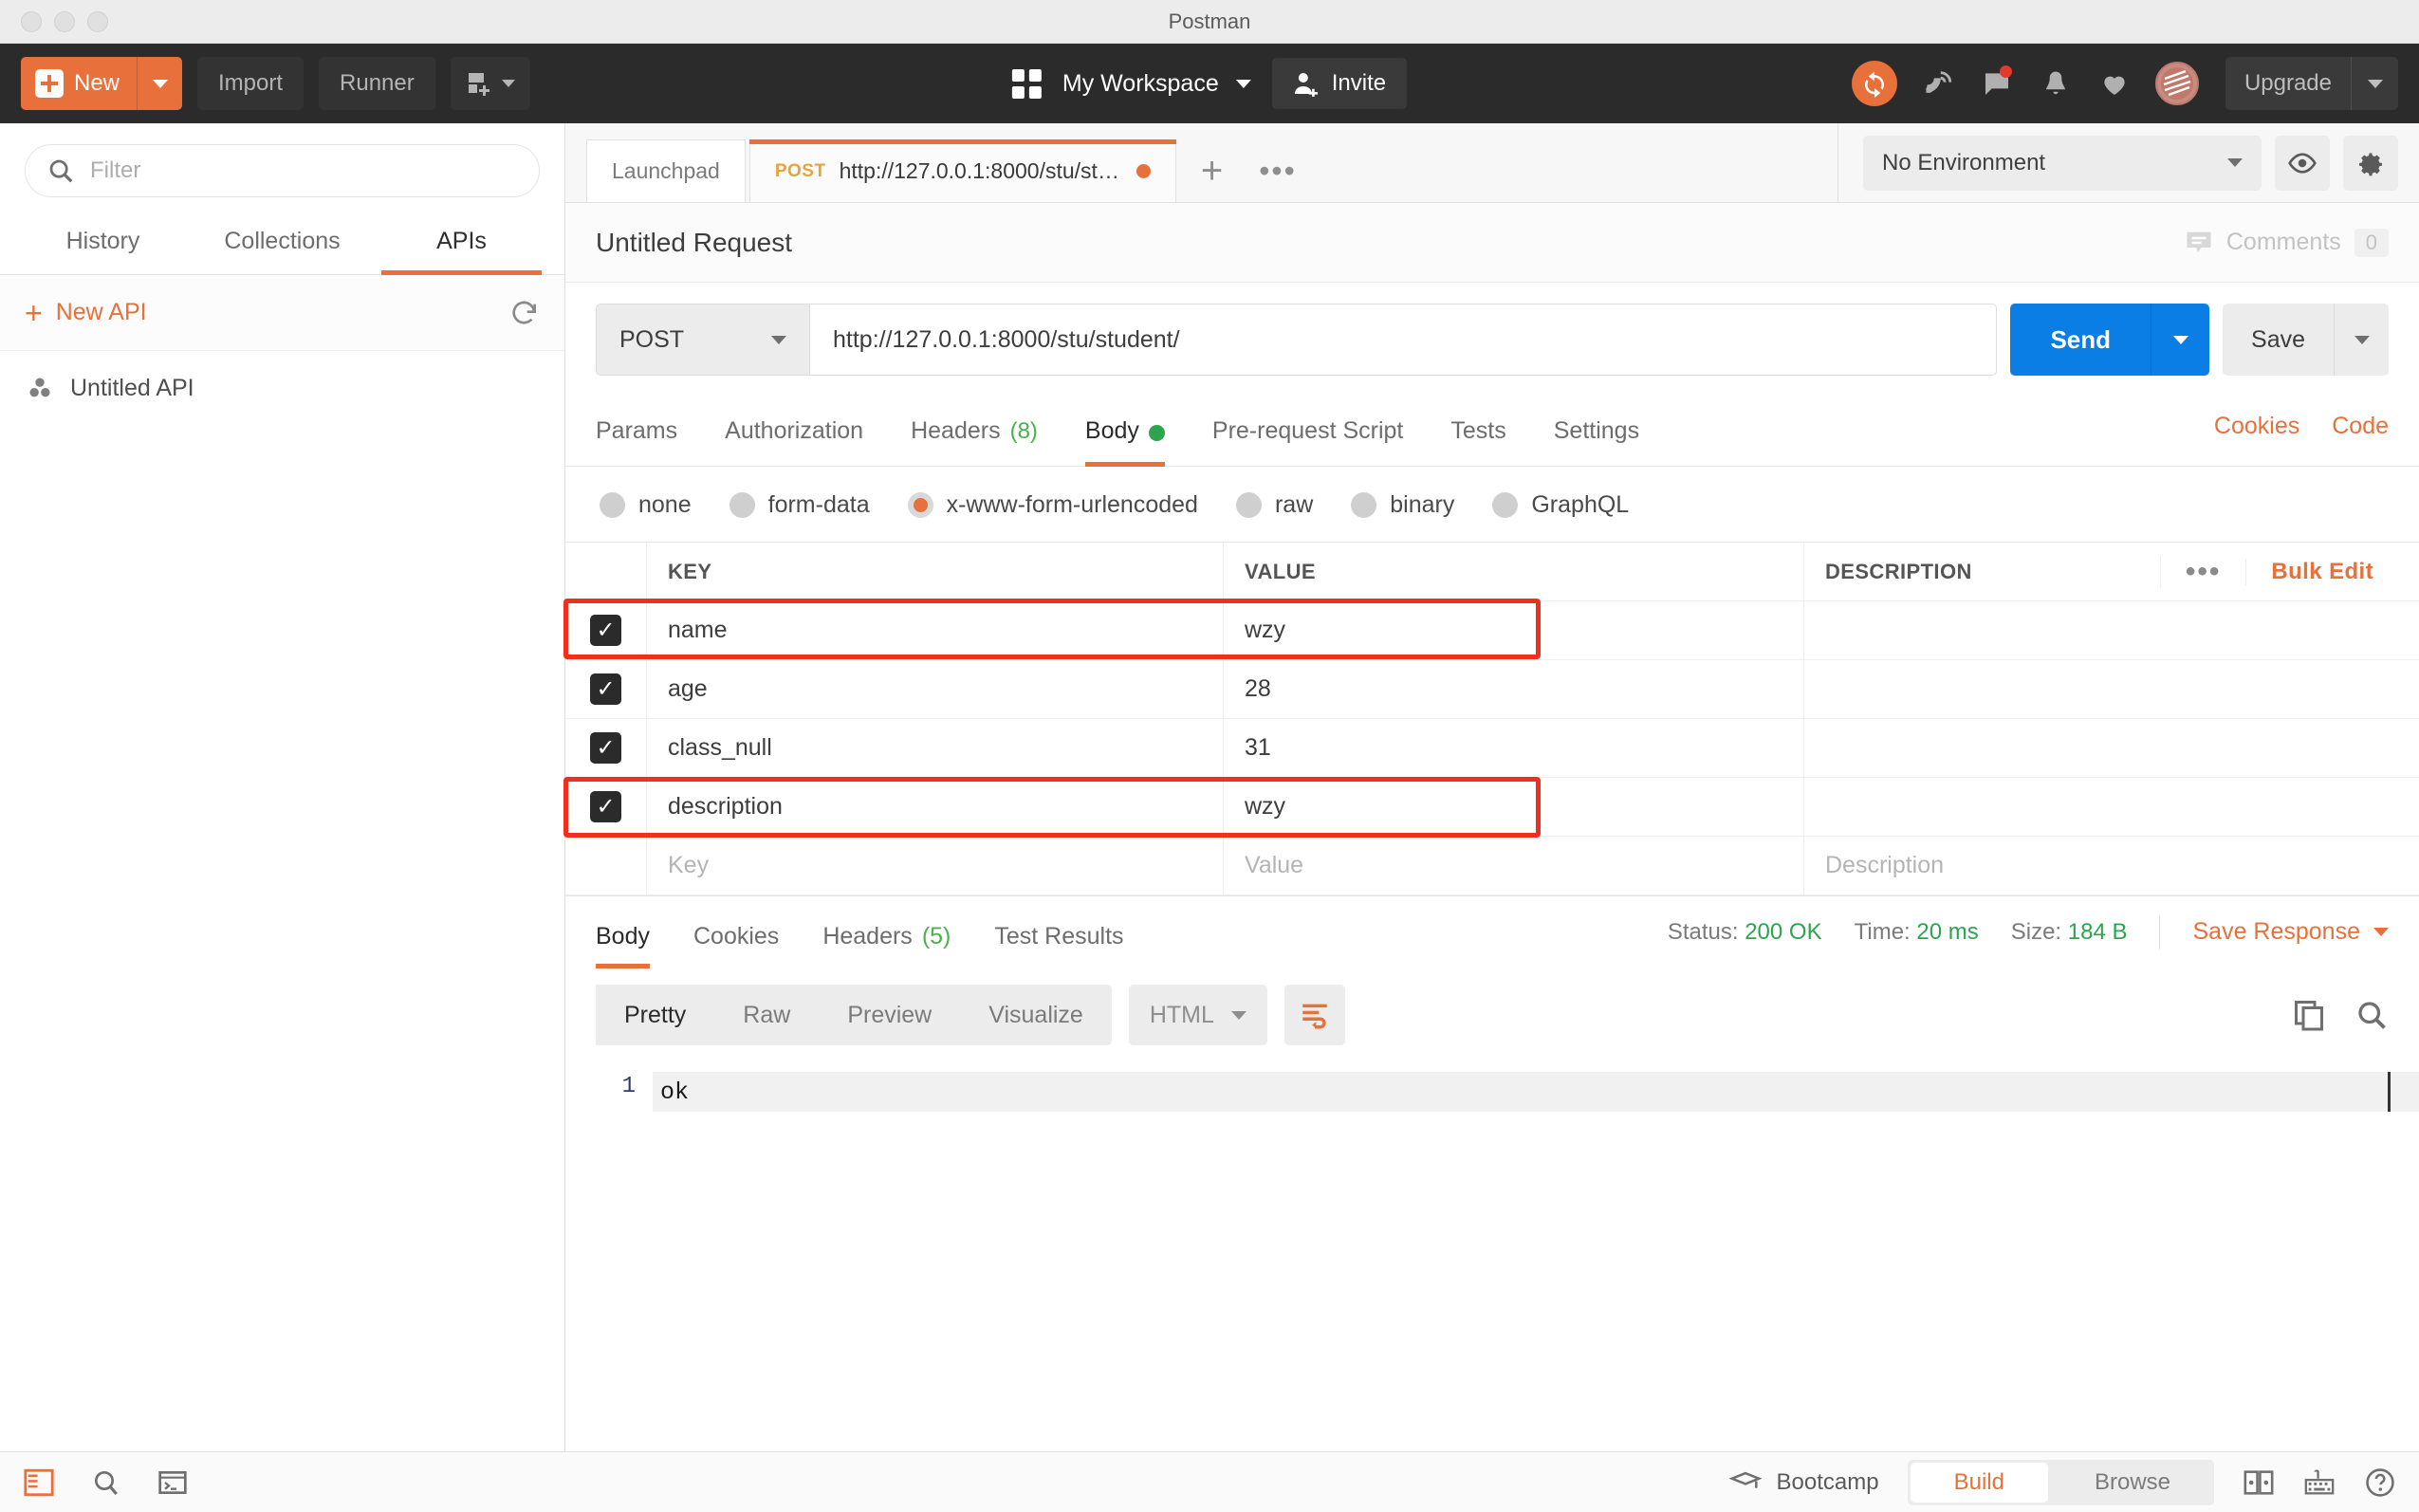 This screenshot has width=2419, height=1512. I want to click on response-tab-headers: Headers (5), so click(887, 945).